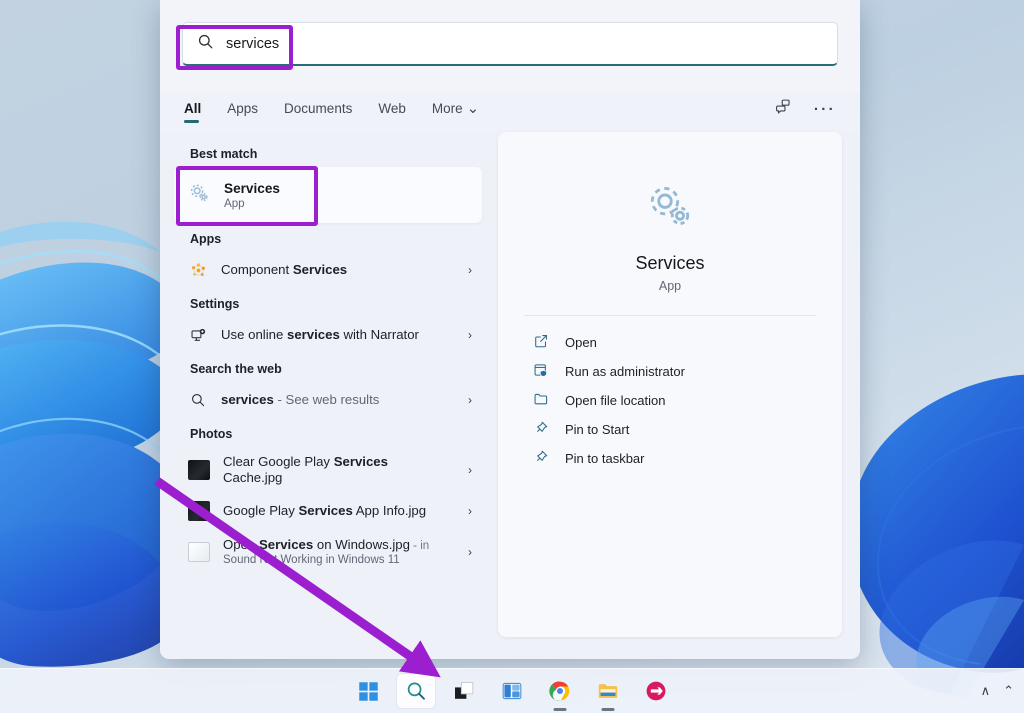  I want to click on section-heading-search-the-web: Search the web, so click(236, 369).